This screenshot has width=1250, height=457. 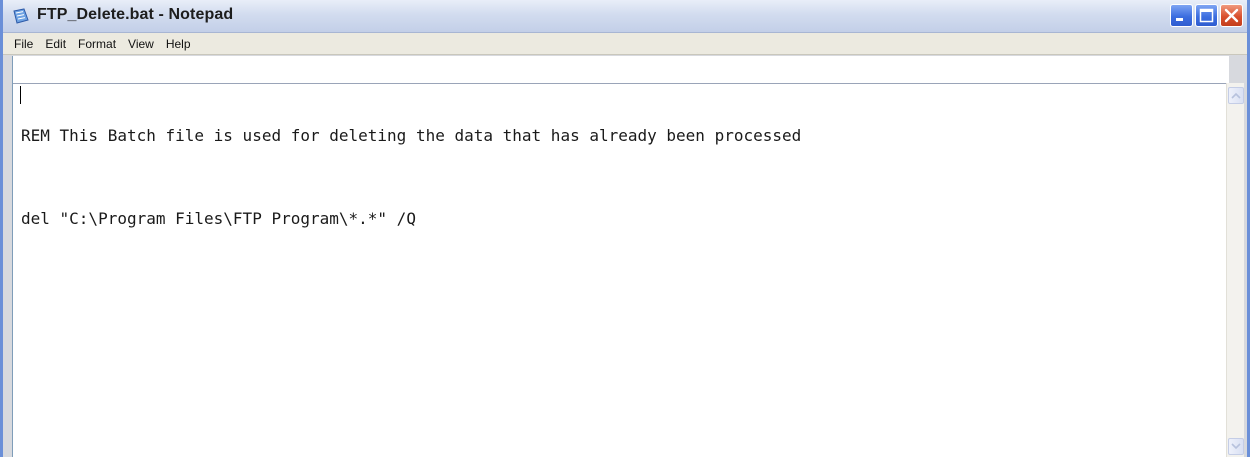 What do you see at coordinates (55, 44) in the screenshot?
I see `menu-edit: Edit` at bounding box center [55, 44].